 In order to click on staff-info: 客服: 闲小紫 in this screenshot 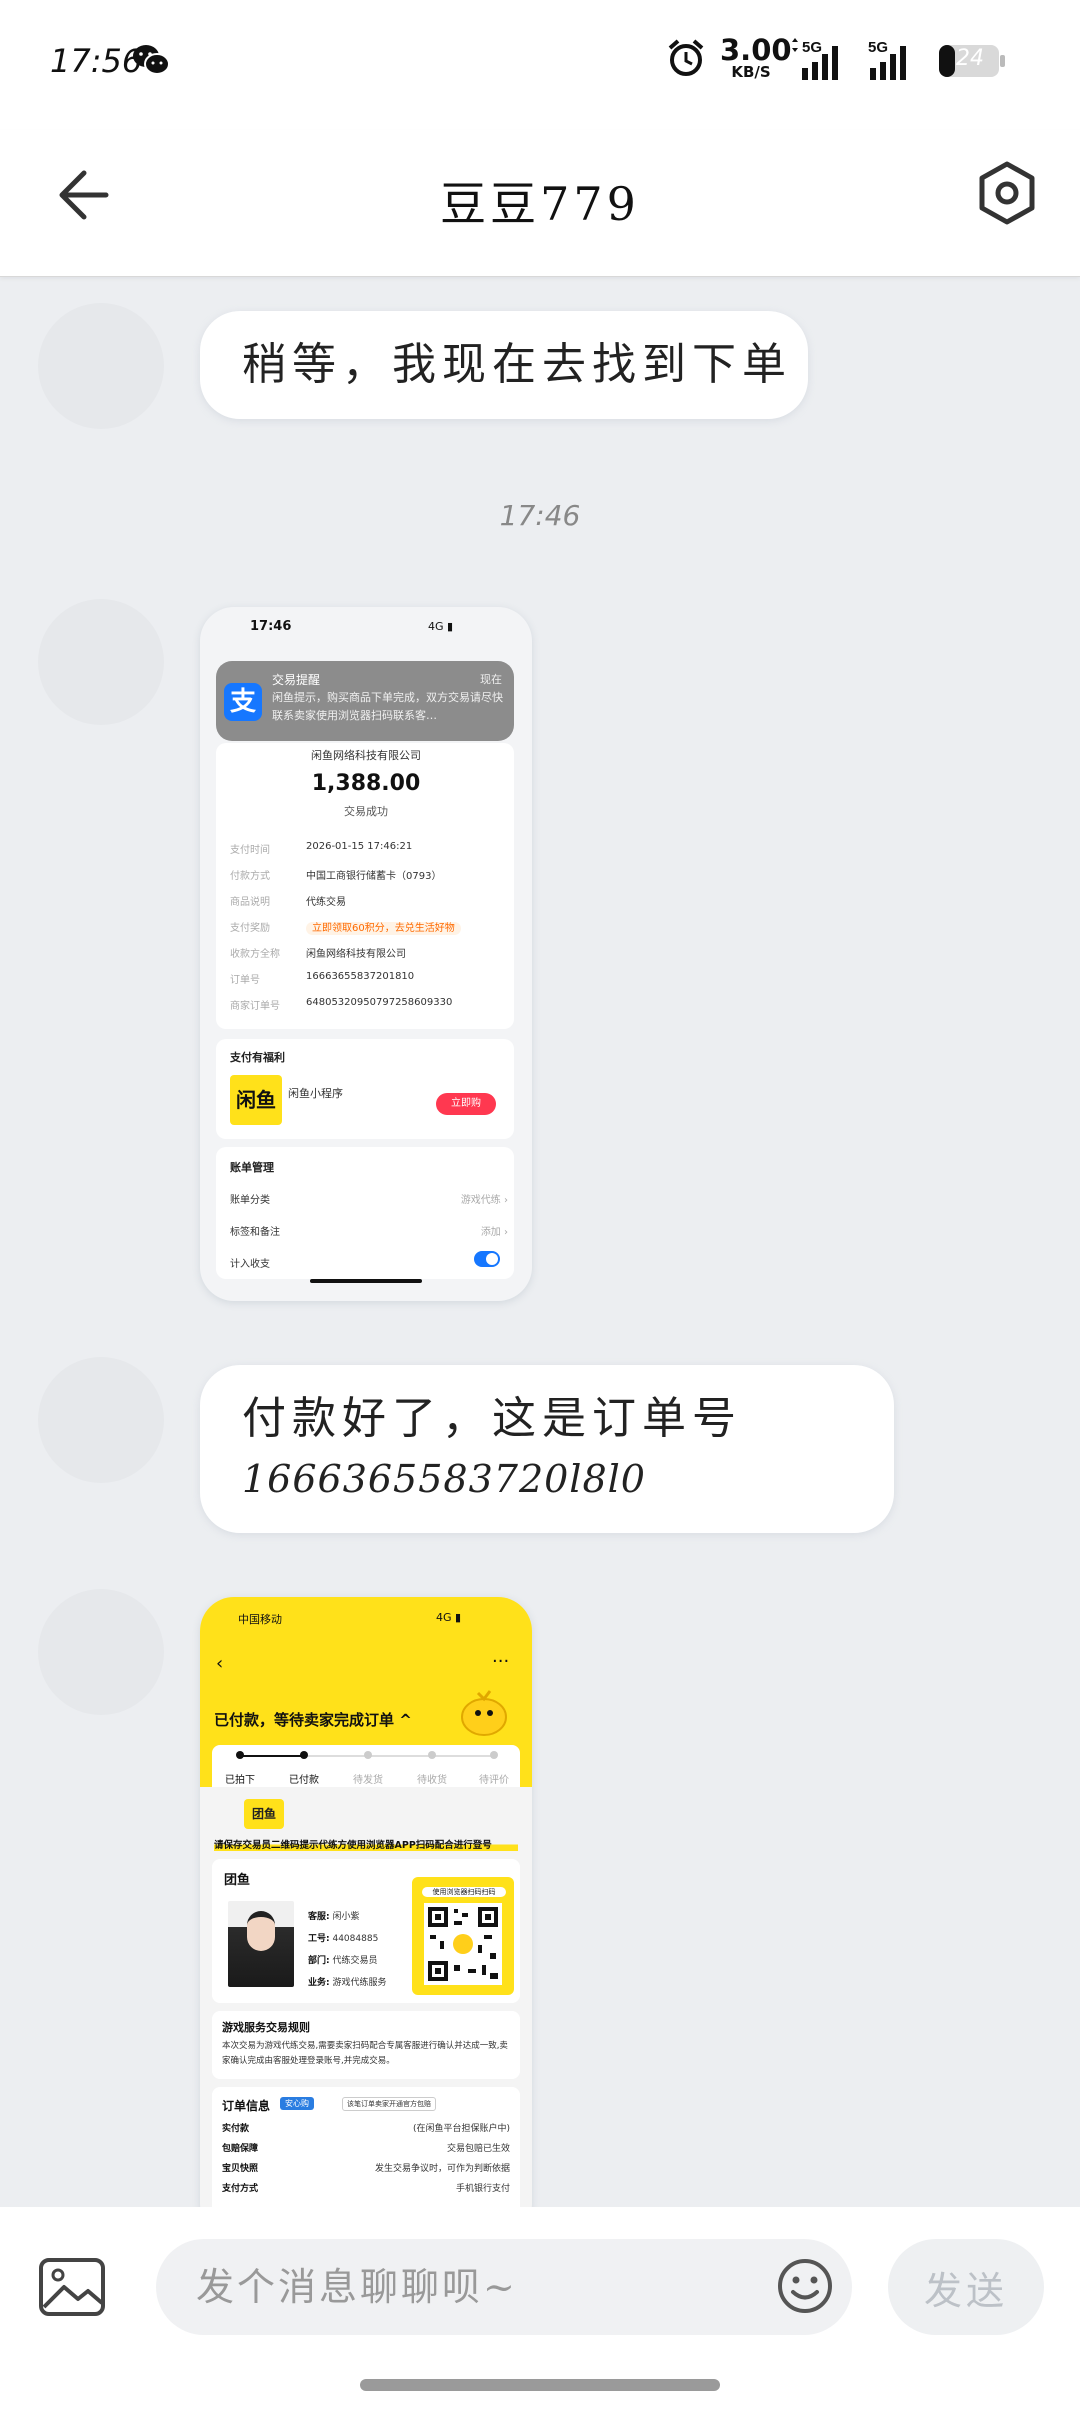, I will do `click(334, 1917)`.